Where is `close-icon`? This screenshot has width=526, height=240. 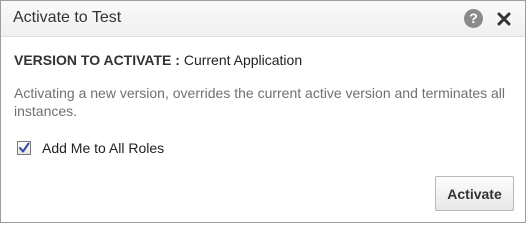
close-icon is located at coordinates (504, 19).